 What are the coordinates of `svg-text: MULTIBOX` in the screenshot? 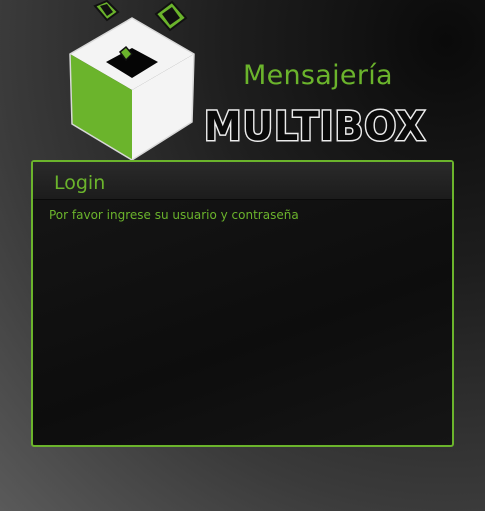 It's located at (315, 126).